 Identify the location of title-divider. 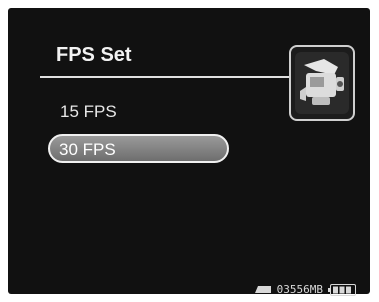
(165, 77).